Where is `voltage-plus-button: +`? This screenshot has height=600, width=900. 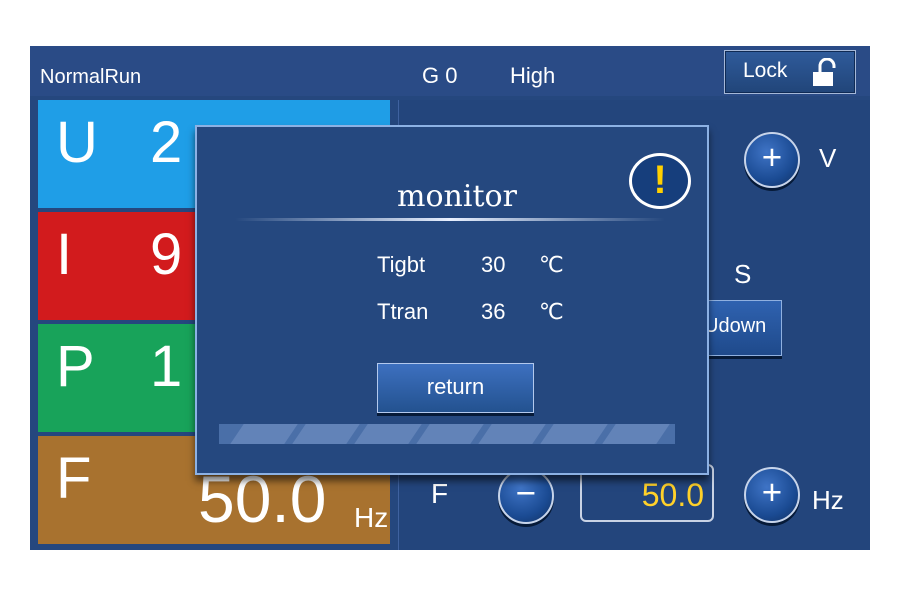
voltage-plus-button: + is located at coordinates (772, 160).